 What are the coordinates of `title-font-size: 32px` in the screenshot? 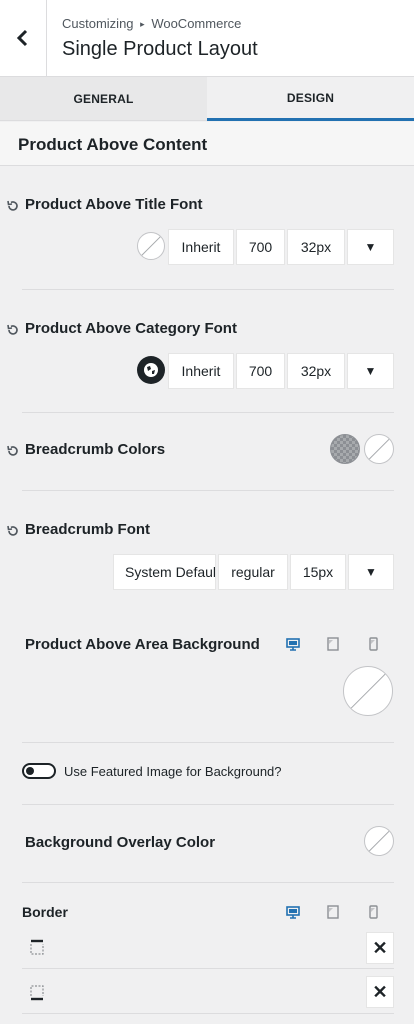 It's located at (316, 247).